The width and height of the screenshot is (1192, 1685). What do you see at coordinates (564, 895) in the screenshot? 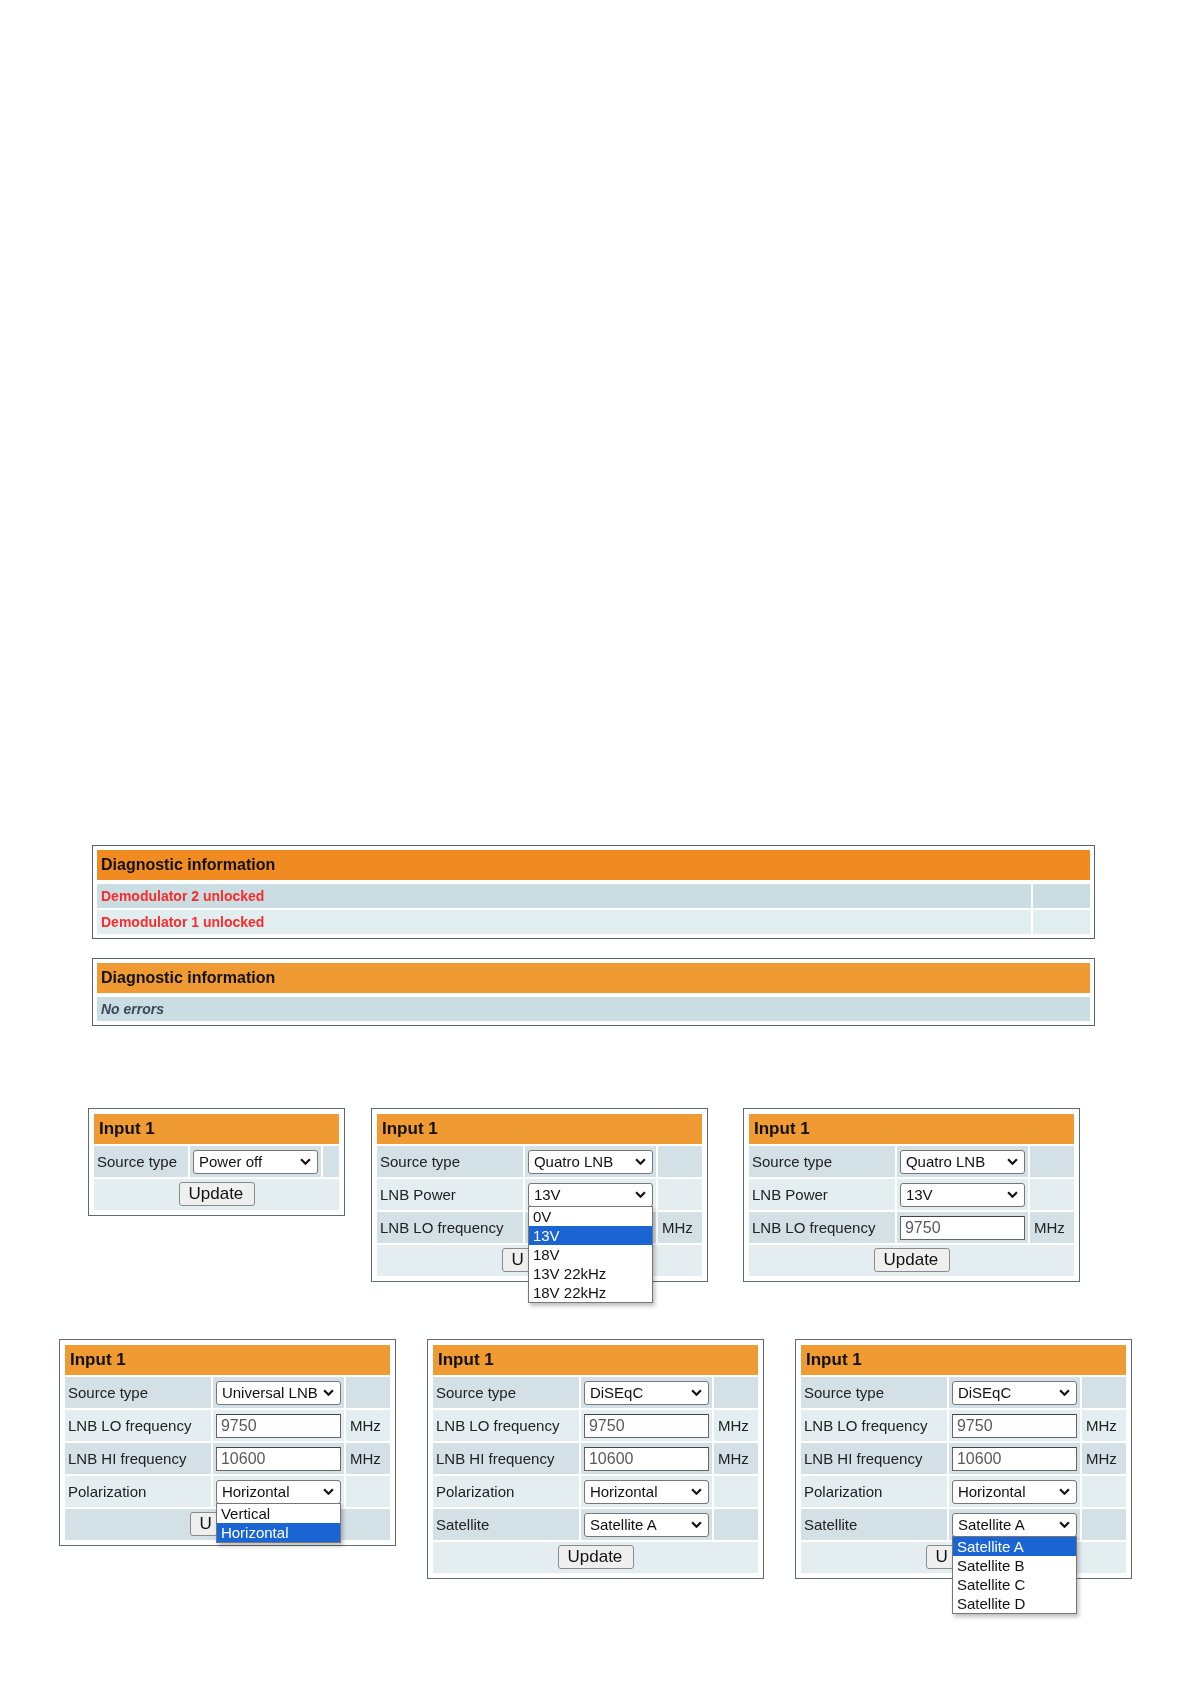
I see `diagnostic-message: Demodulator 2 unlocked` at bounding box center [564, 895].